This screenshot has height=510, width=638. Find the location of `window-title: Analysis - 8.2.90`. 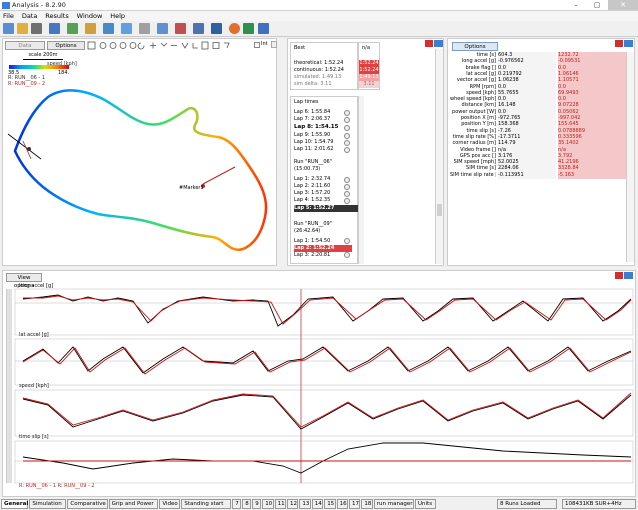

window-title: Analysis - 8.2.90 is located at coordinates (39, 5).